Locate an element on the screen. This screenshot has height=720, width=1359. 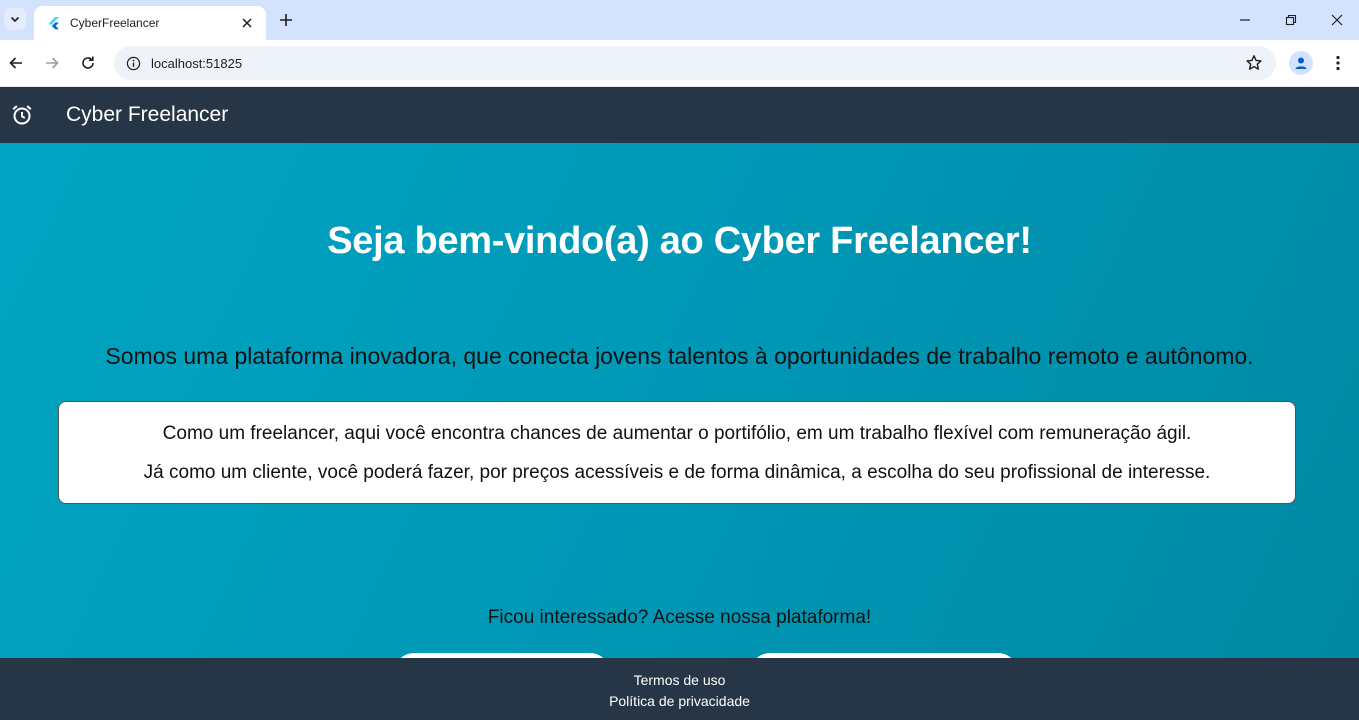
close-window-button is located at coordinates (1337, 20).